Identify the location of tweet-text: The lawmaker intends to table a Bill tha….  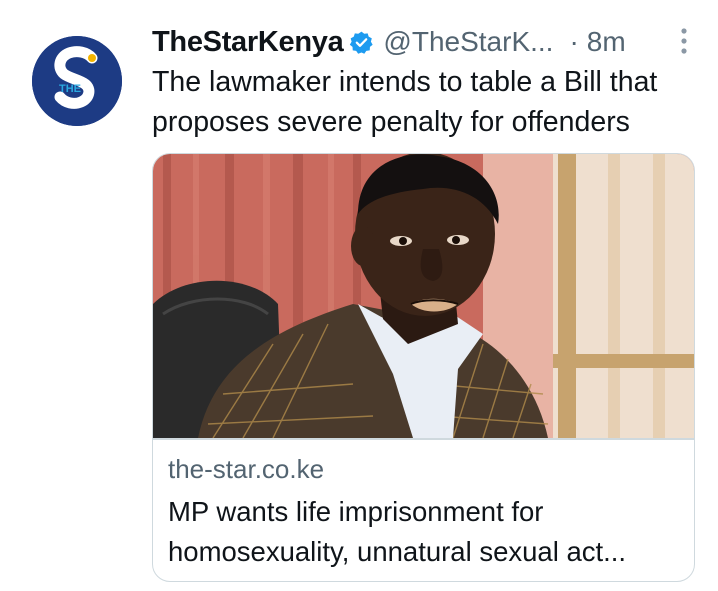
(427, 102).